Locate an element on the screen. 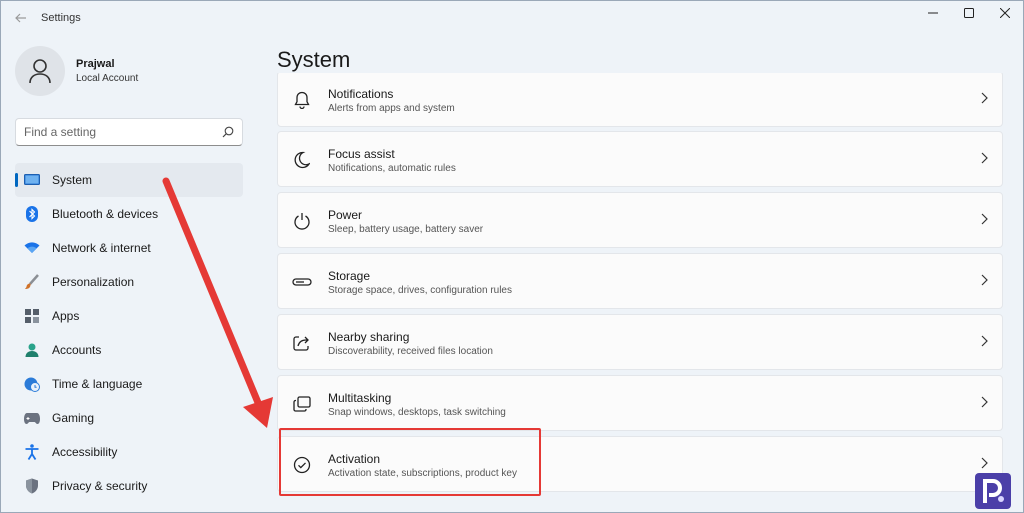 The height and width of the screenshot is (513, 1024). close-icon is located at coordinates (1005, 13).